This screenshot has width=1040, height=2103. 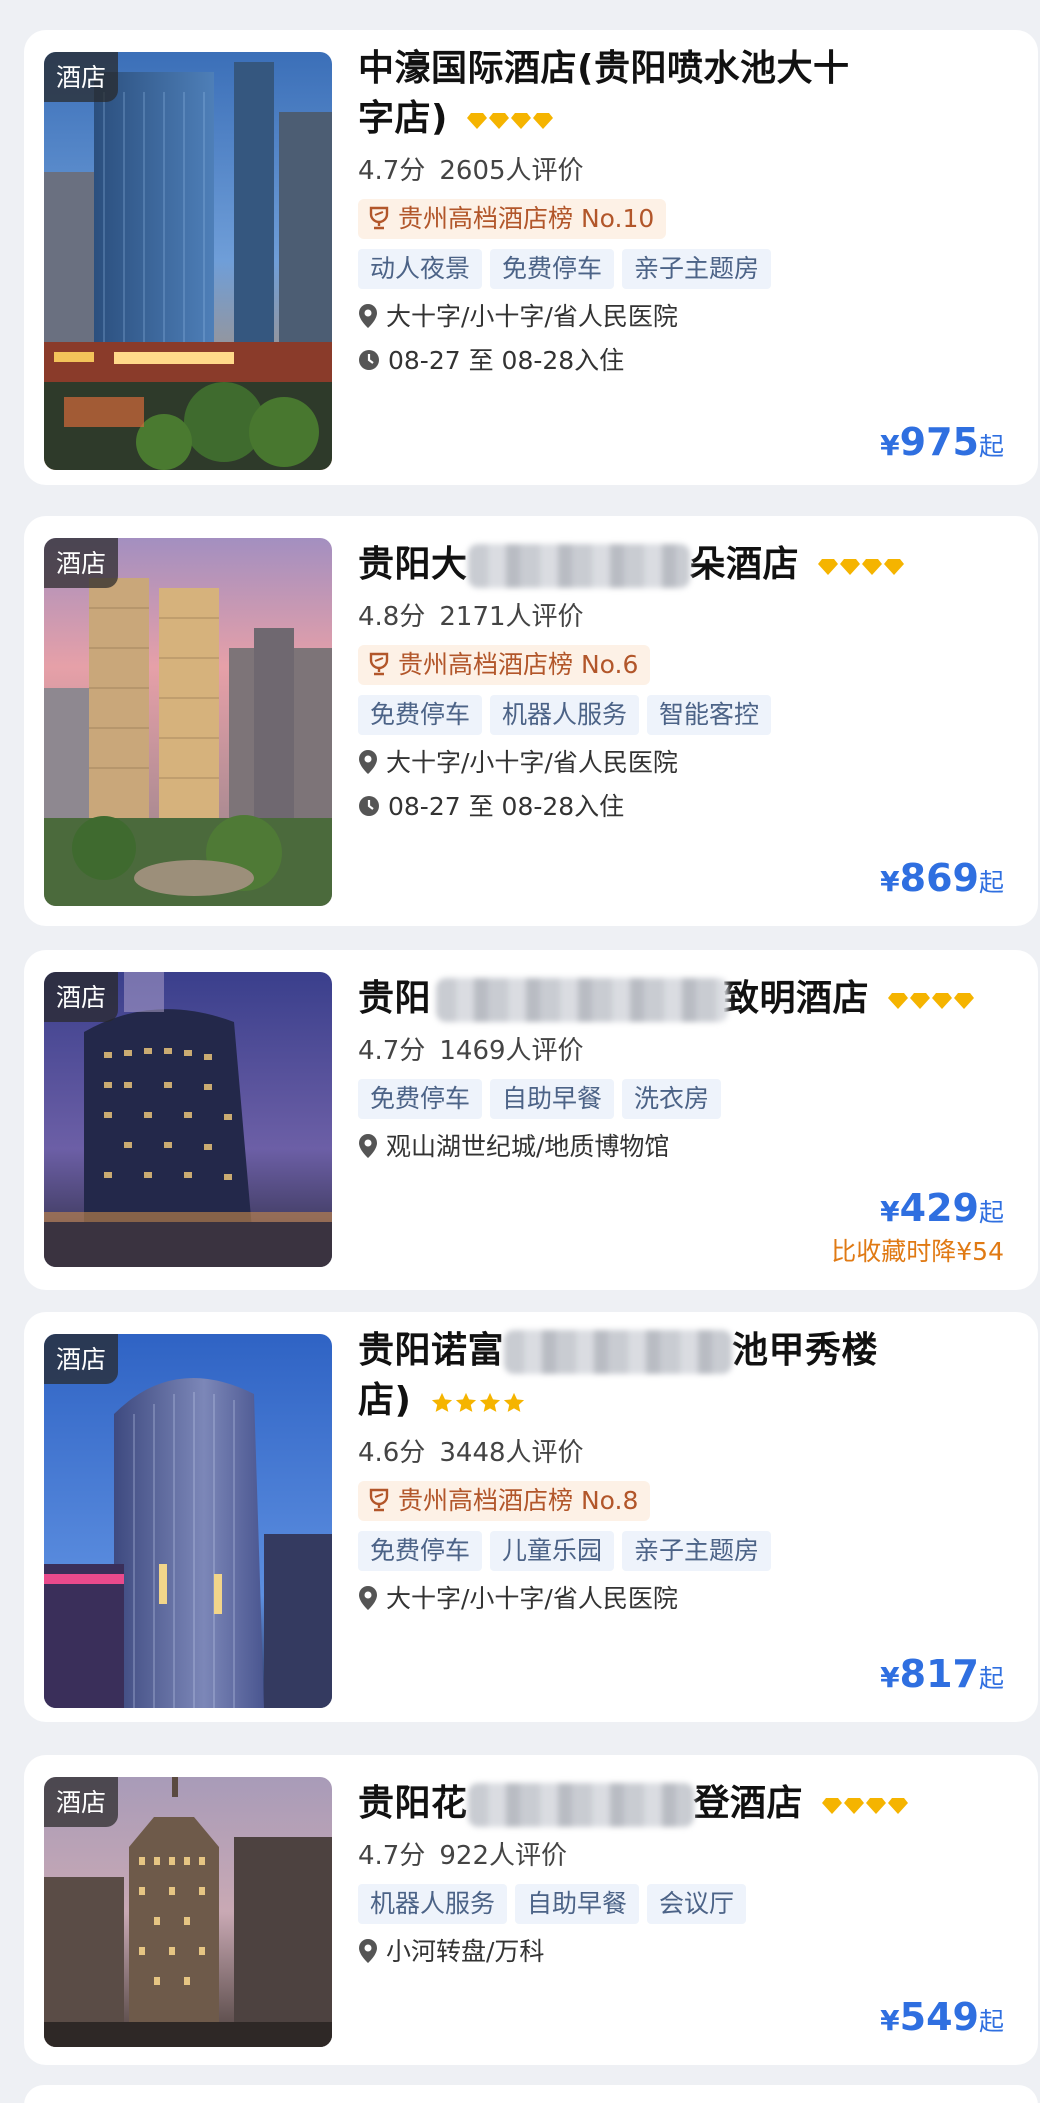 I want to click on ranking-badge: 贵州高档酒店榜 No.10, so click(x=512, y=219).